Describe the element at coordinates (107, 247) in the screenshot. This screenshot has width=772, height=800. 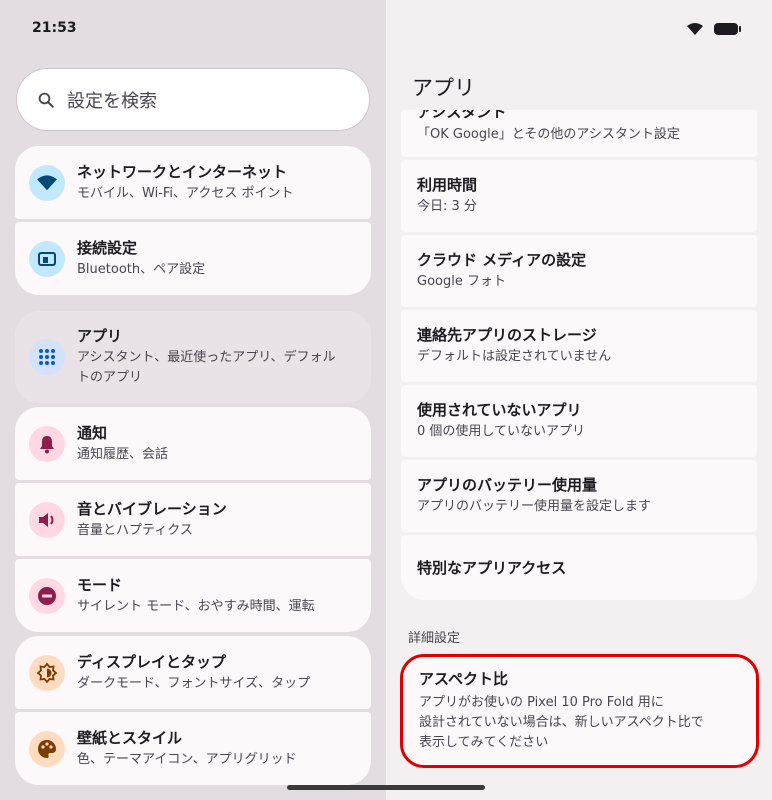
I see `item-title: 接続設定` at that location.